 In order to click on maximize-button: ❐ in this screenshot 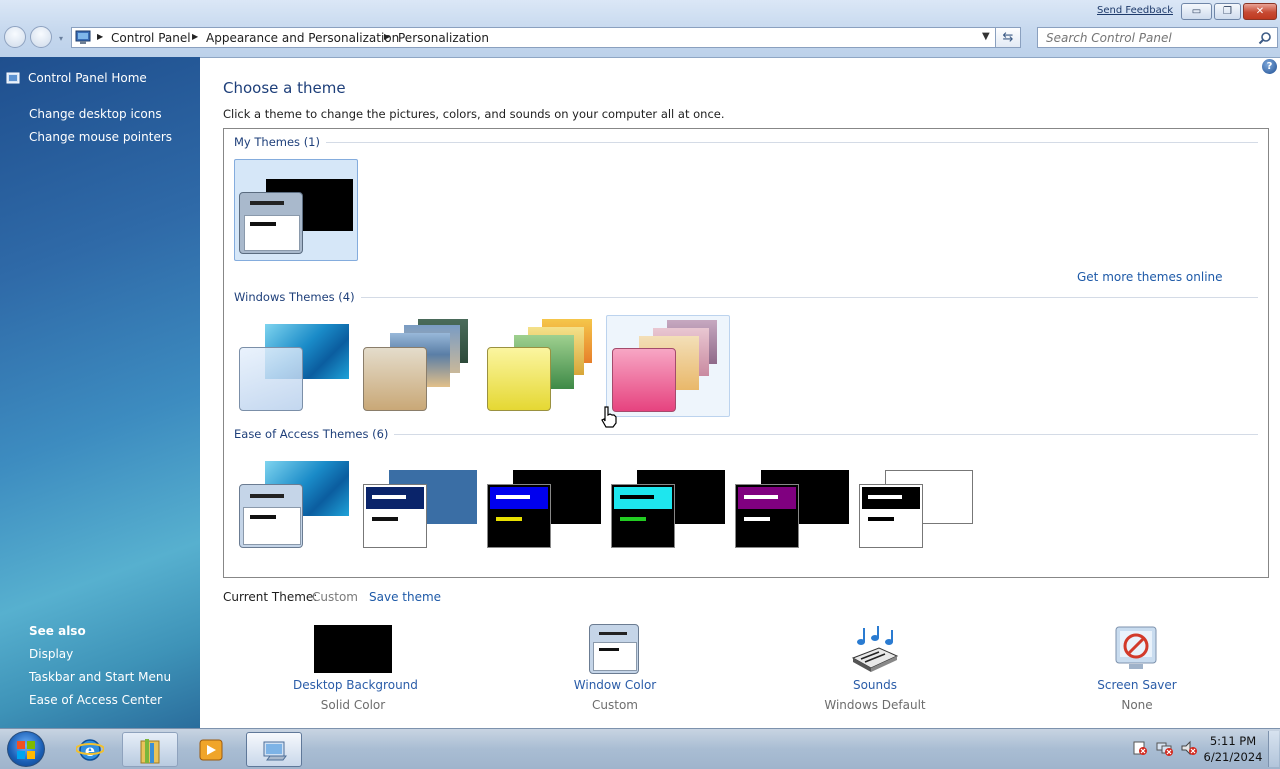, I will do `click(1227, 11)`.